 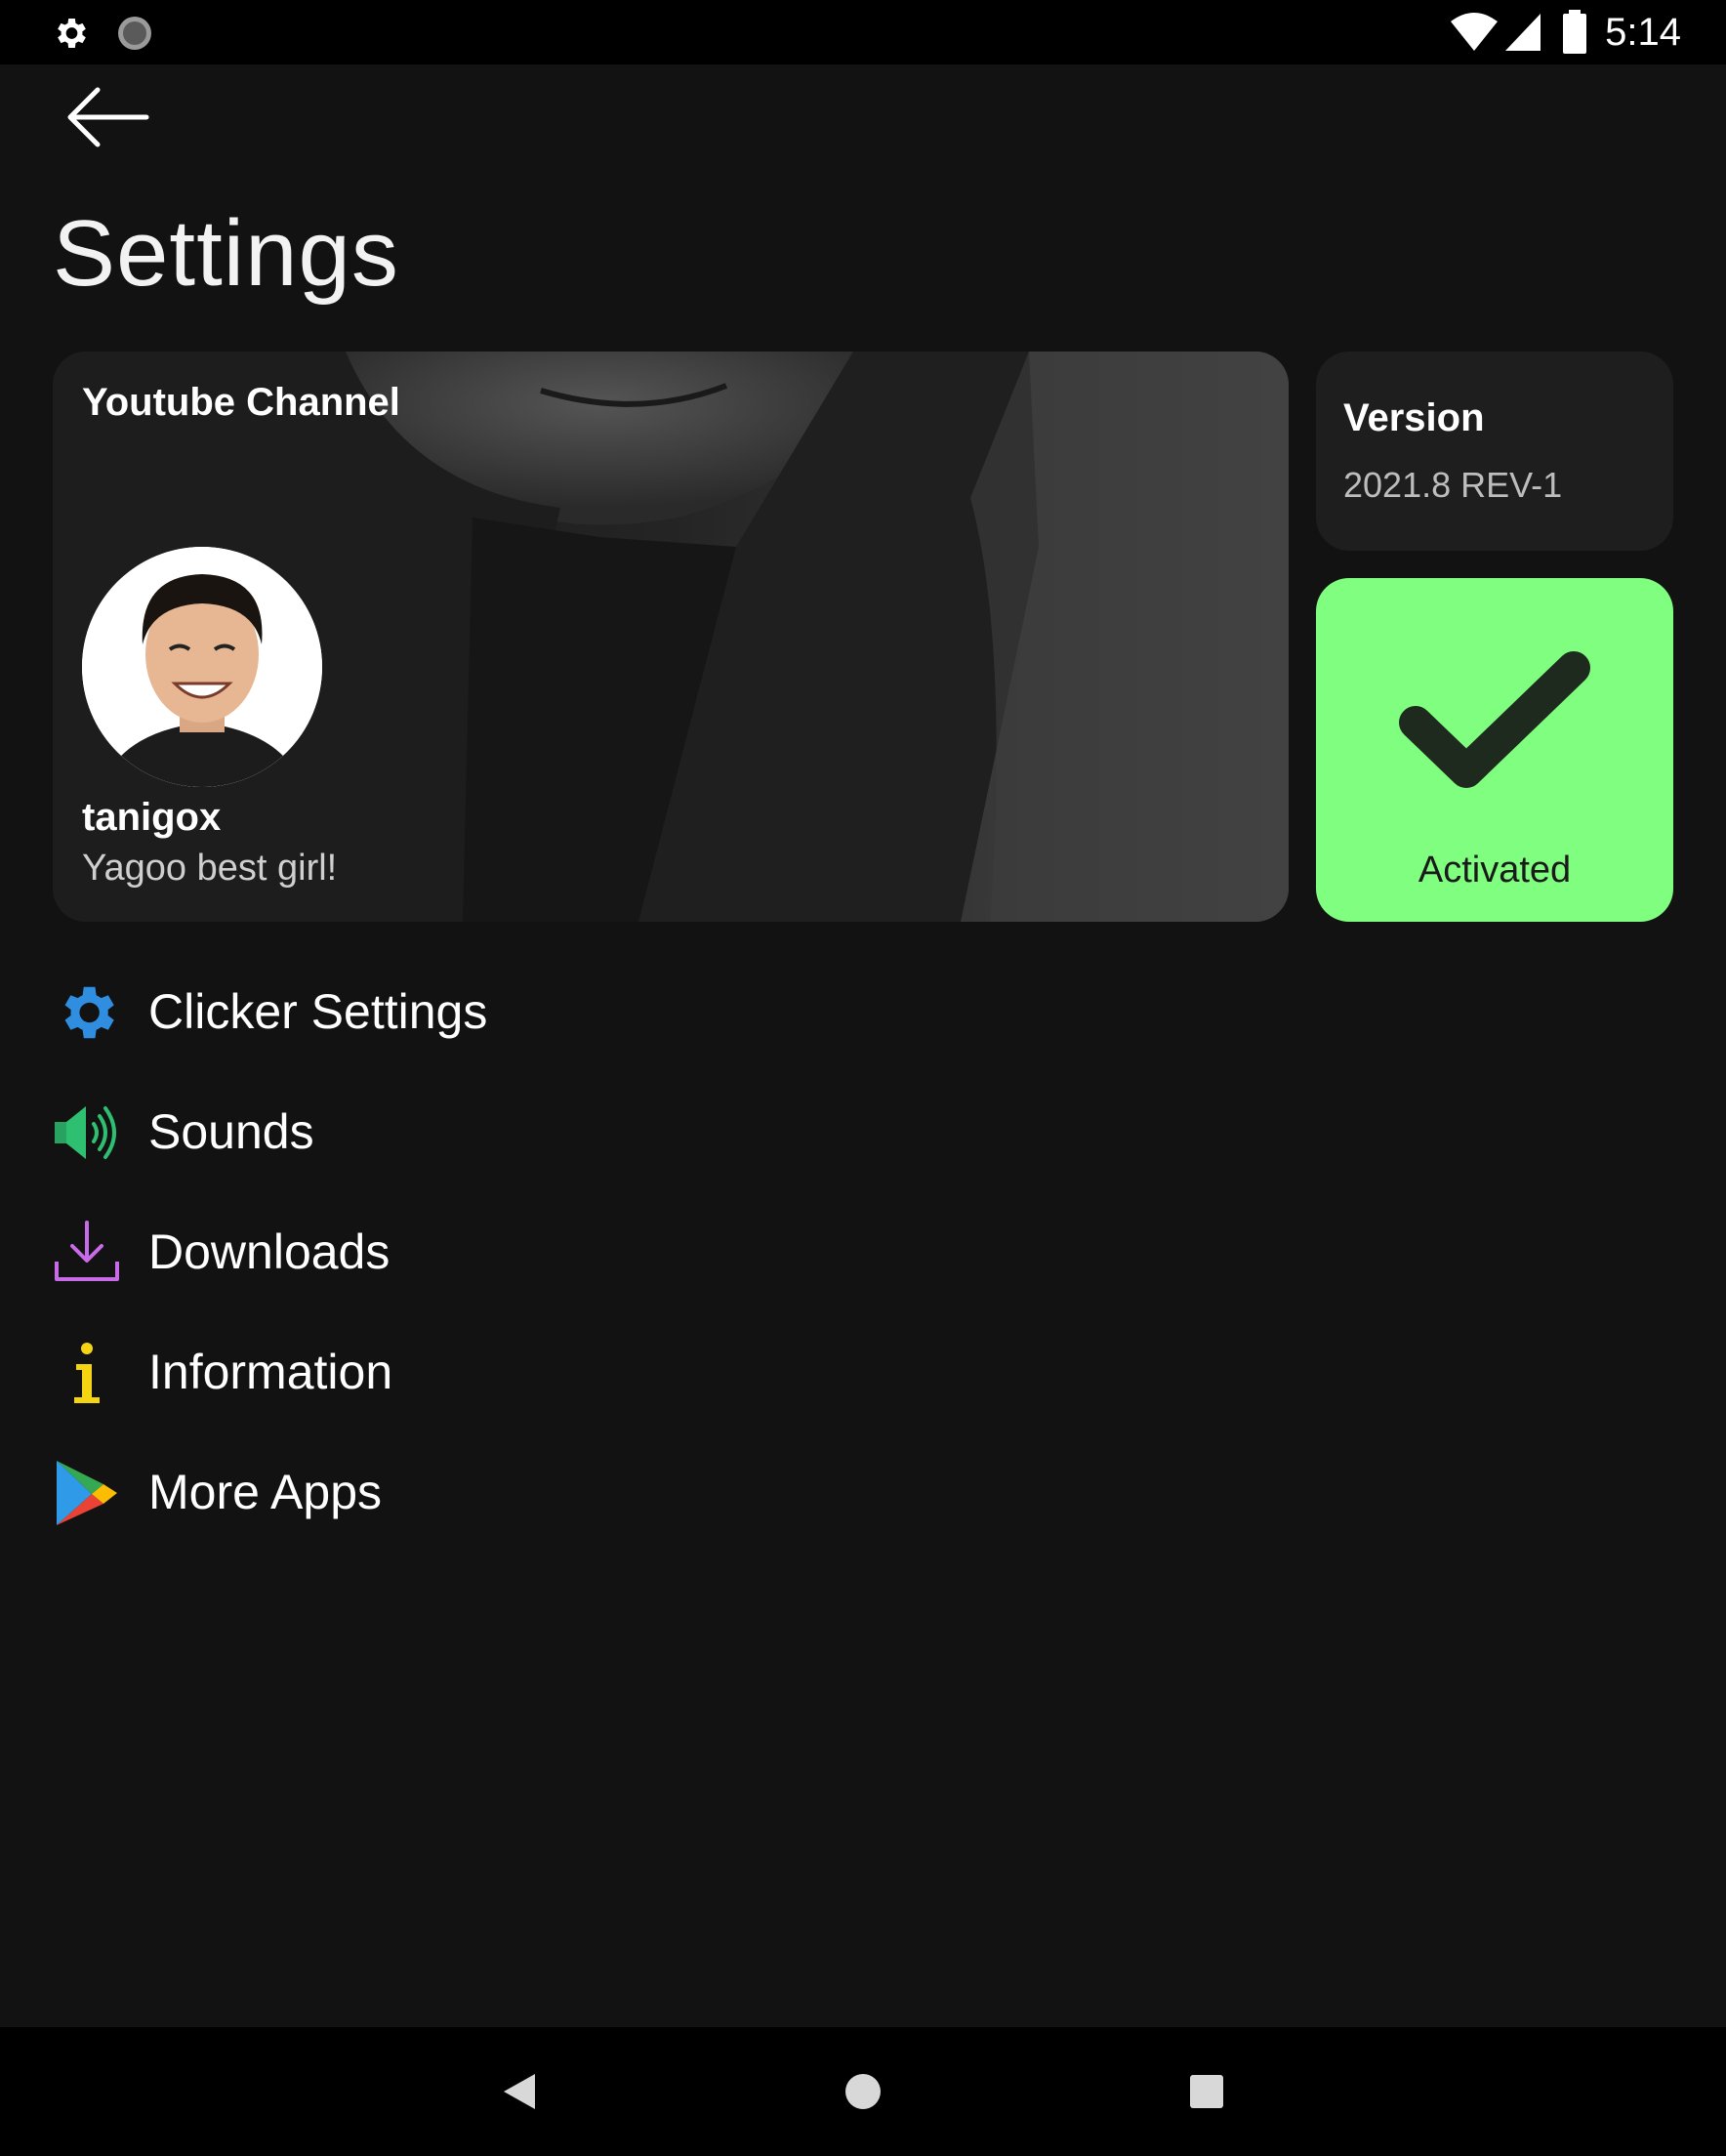 I want to click on signal-icon, so click(x=1523, y=32).